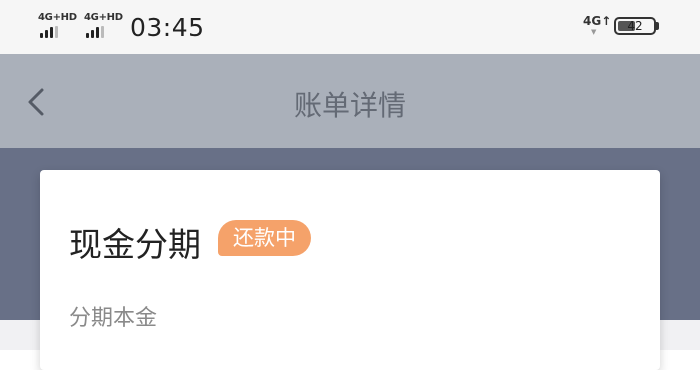  I want to click on card-title: 现金分期, so click(135, 244).